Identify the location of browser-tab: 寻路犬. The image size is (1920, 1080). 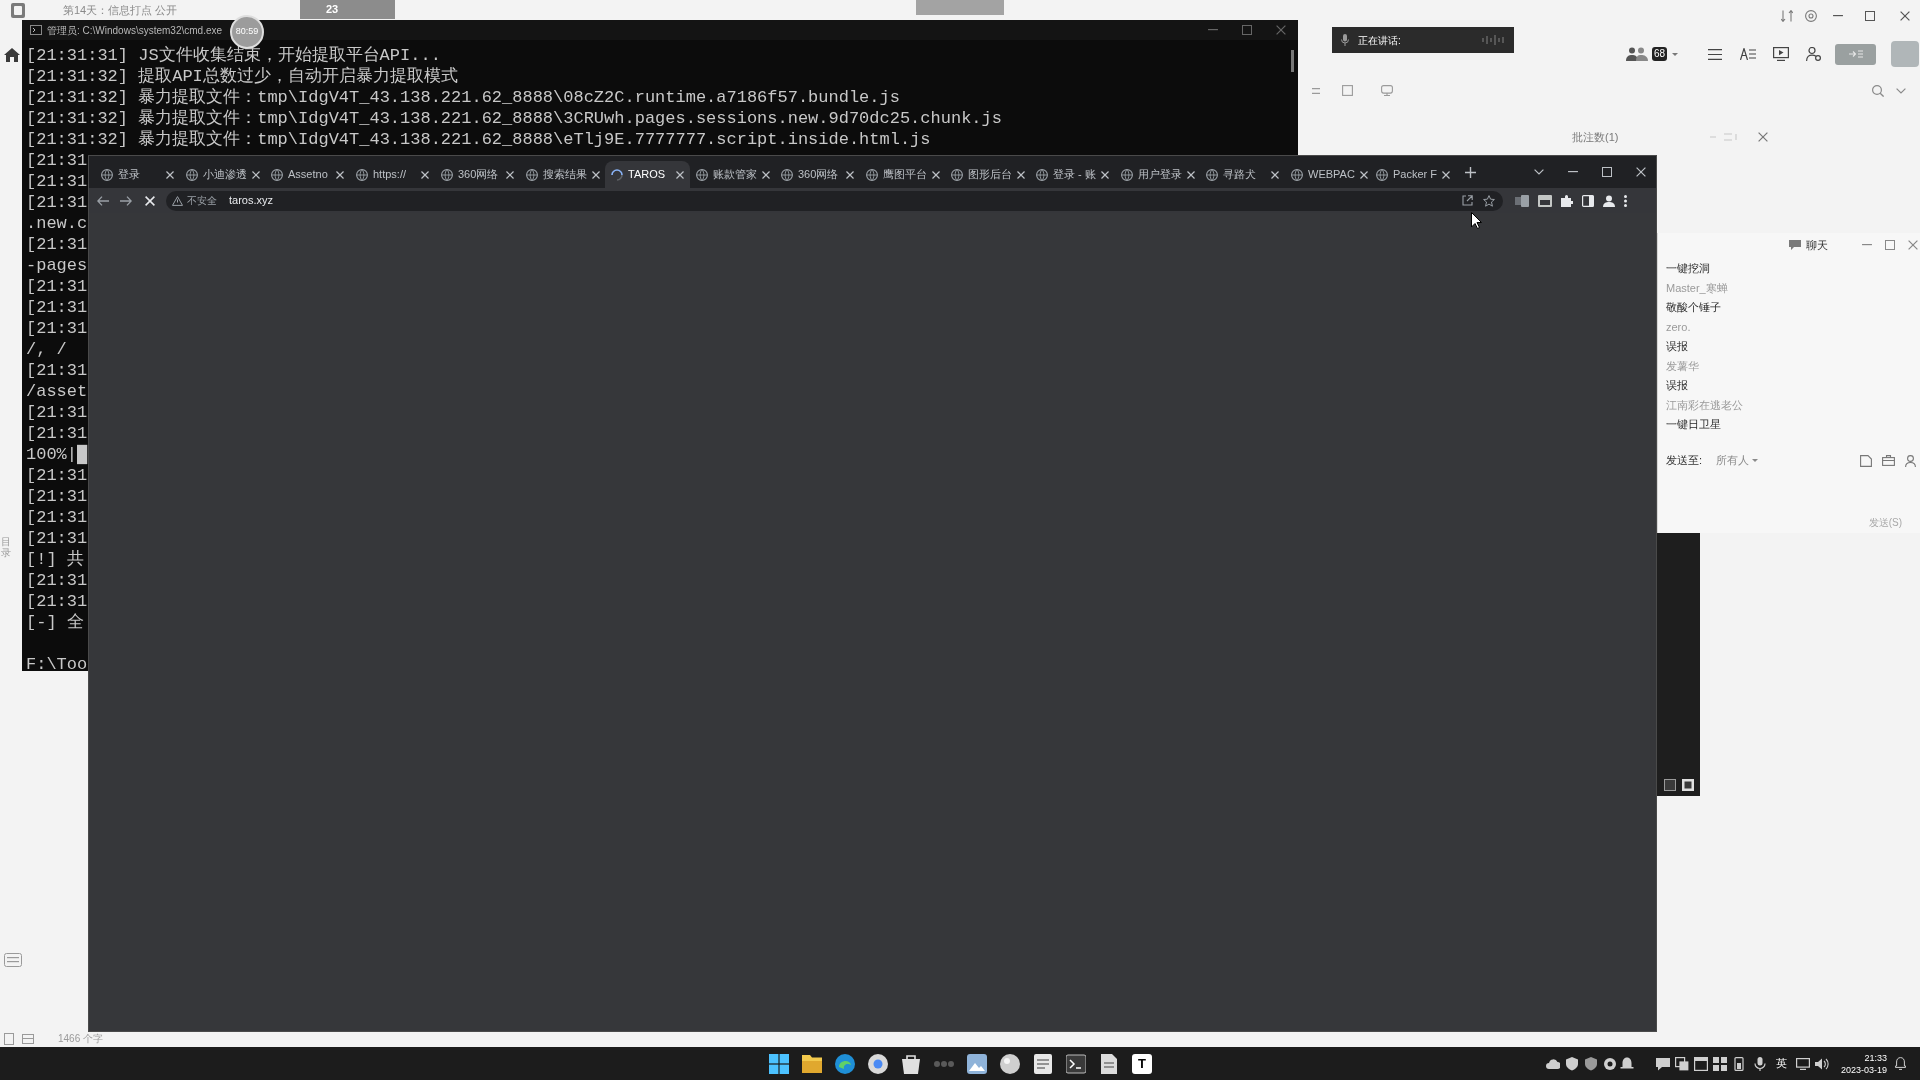
(1242, 174).